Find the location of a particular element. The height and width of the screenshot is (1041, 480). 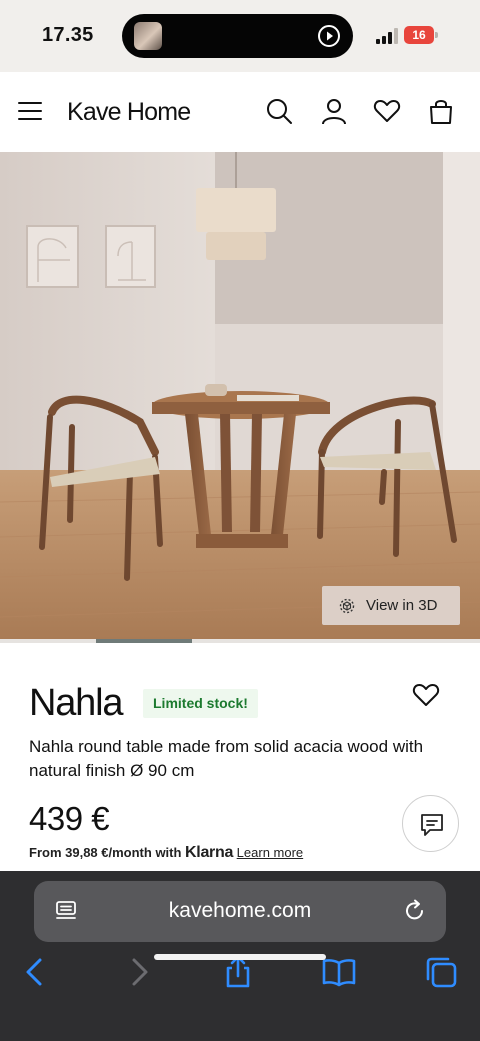

url-text: kavehome.com is located at coordinates (240, 910).